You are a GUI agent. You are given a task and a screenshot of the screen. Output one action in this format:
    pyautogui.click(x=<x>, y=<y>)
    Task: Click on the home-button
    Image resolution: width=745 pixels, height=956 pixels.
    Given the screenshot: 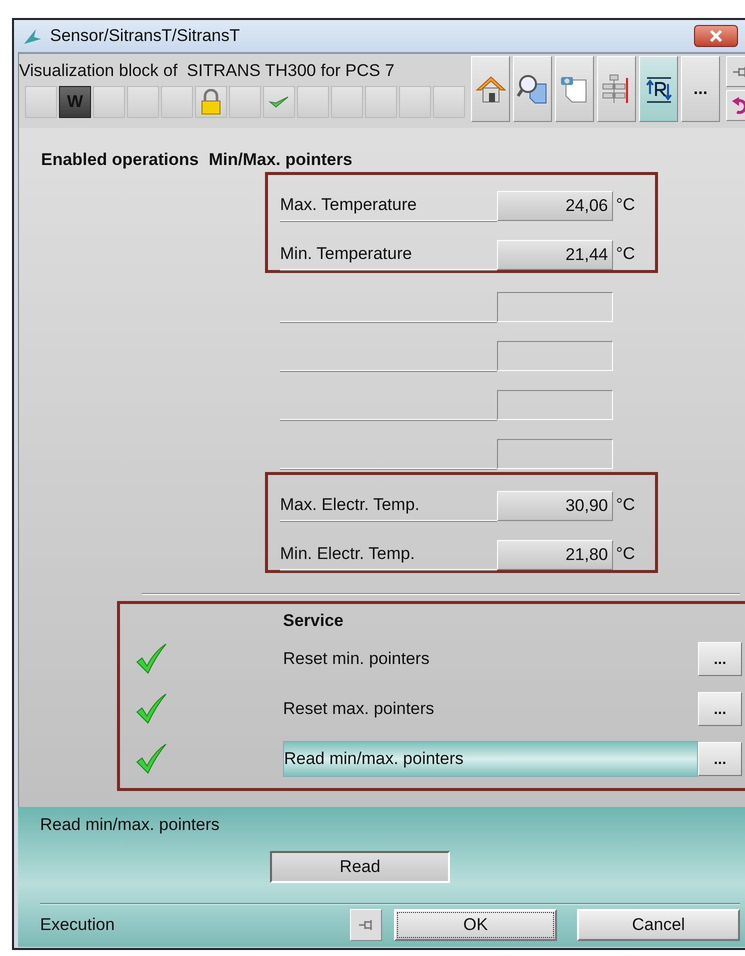 What is the action you would take?
    pyautogui.click(x=490, y=89)
    